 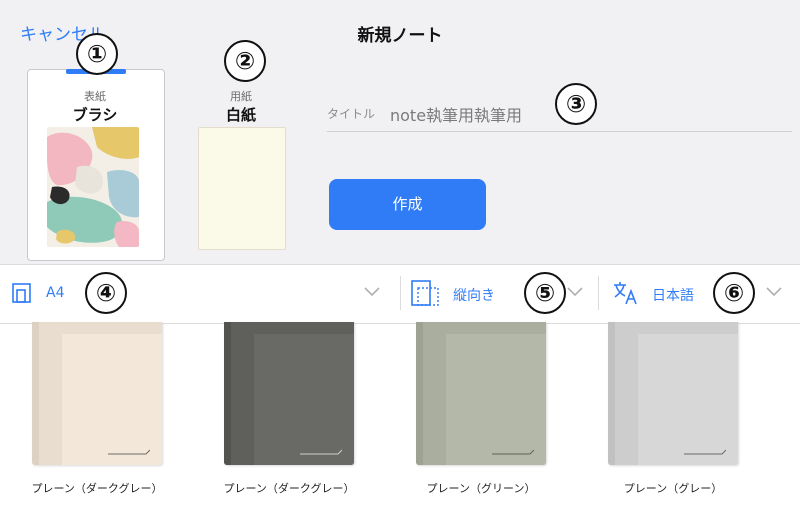 What do you see at coordinates (106, 293) in the screenshot?
I see `annotation-4: ④` at bounding box center [106, 293].